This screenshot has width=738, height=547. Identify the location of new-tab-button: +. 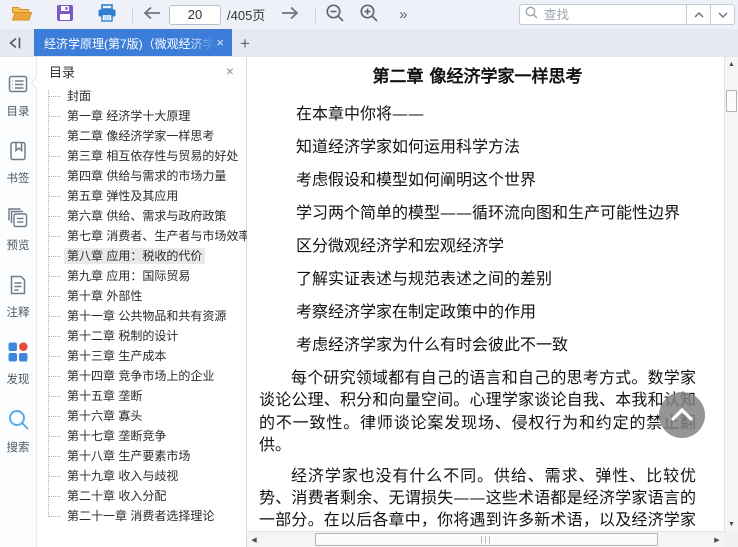
(245, 42).